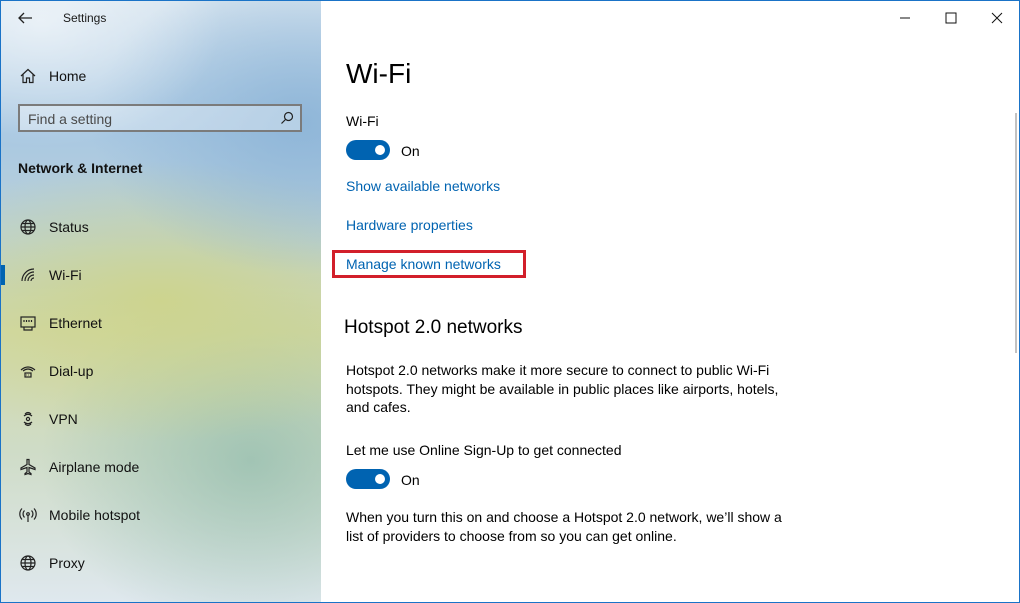 The height and width of the screenshot is (603, 1020). I want to click on sidebar-item-label: Status, so click(69, 227).